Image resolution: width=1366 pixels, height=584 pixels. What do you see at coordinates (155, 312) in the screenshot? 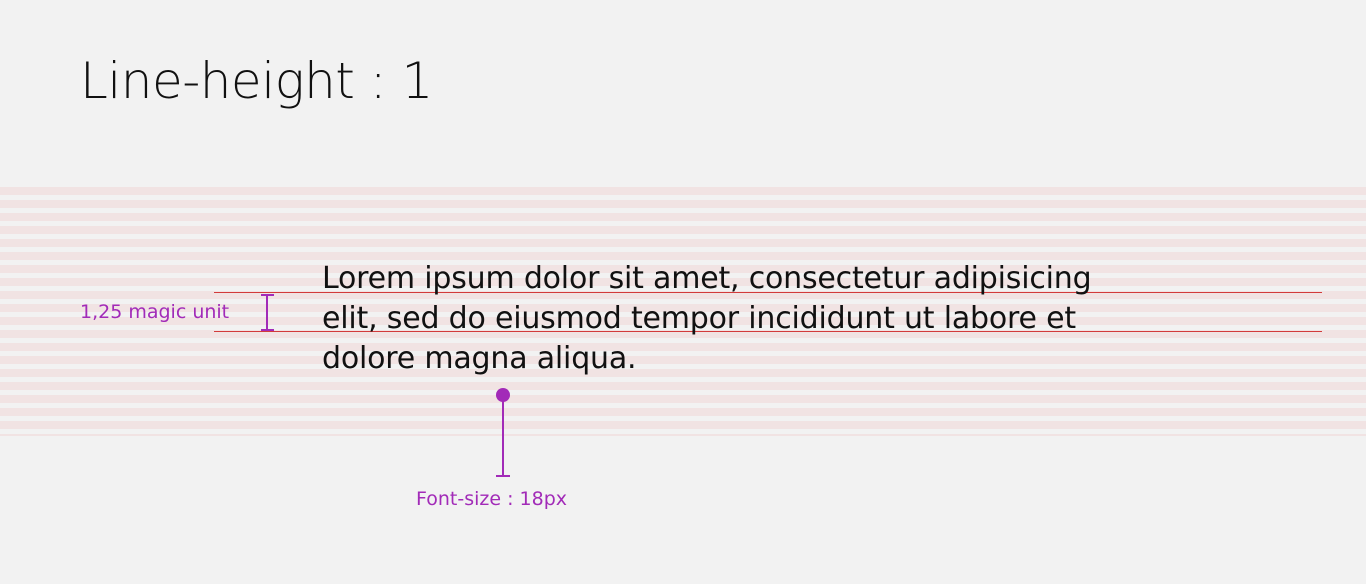
I see `line-height-label: 1,25 magic unit` at bounding box center [155, 312].